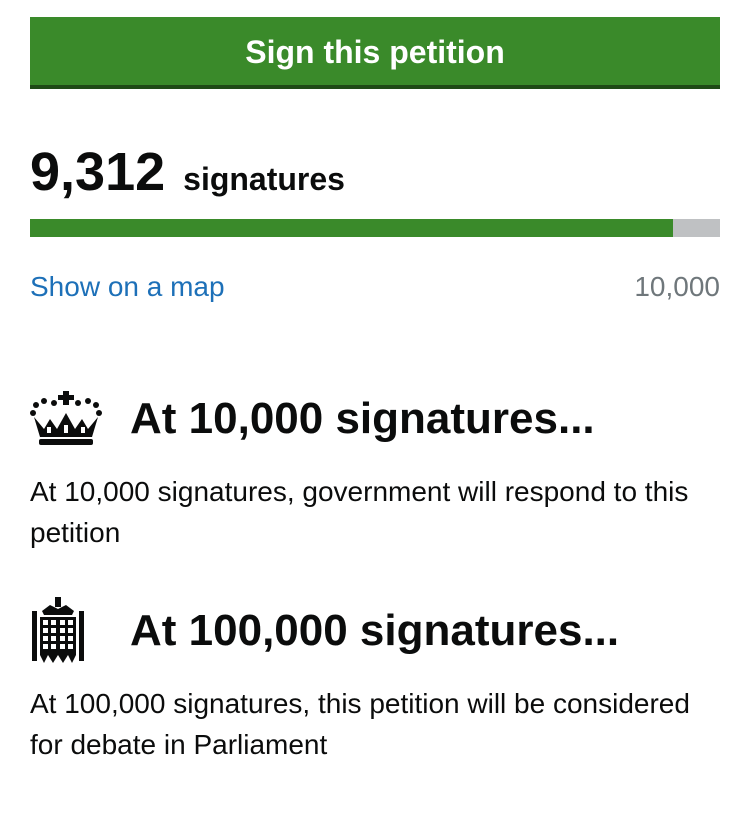 The height and width of the screenshot is (820, 750). I want to click on signature-progress-bar, so click(375, 228).